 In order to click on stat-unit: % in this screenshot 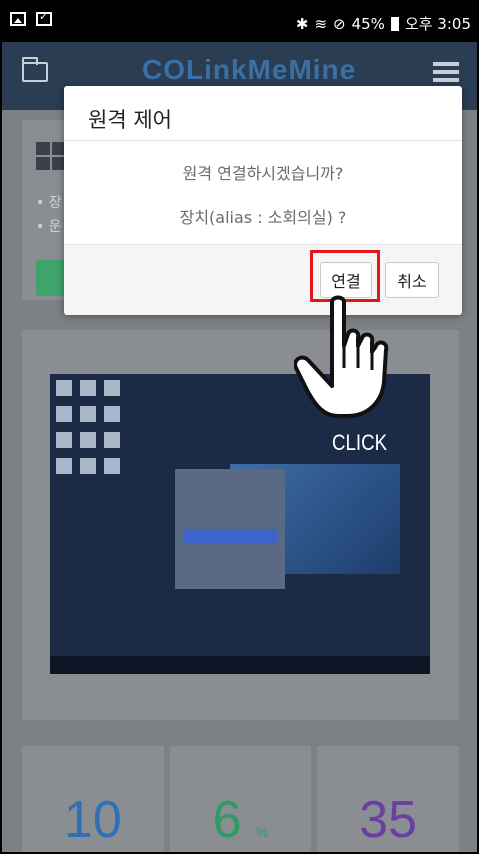, I will do `click(262, 832)`.